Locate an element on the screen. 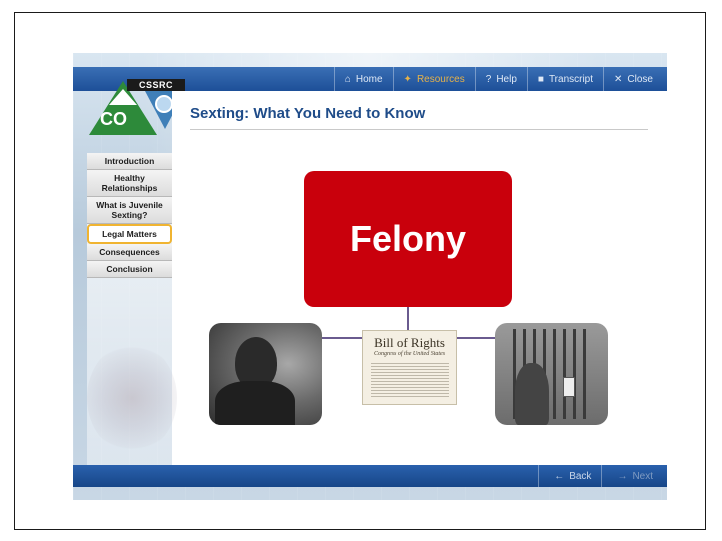  felony-label: Felony is located at coordinates (407, 238).